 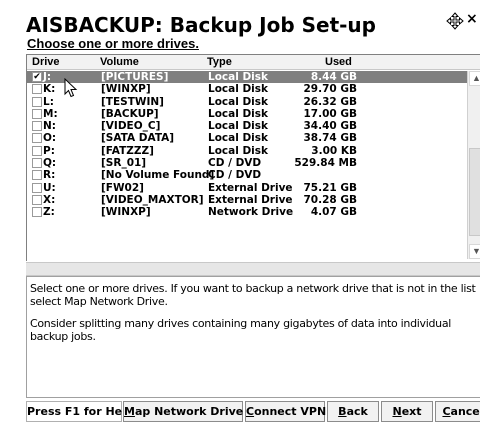 I want to click on back-accelerator: B, so click(x=342, y=411).